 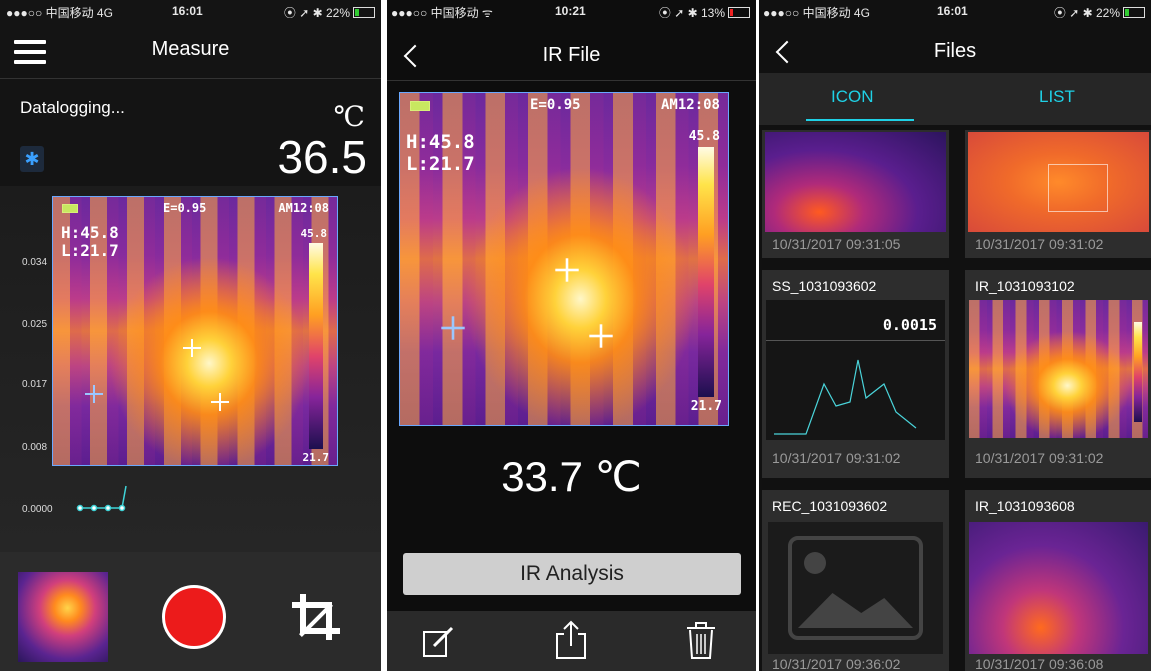 I want to click on y-tick: 0.008, so click(x=35, y=447).